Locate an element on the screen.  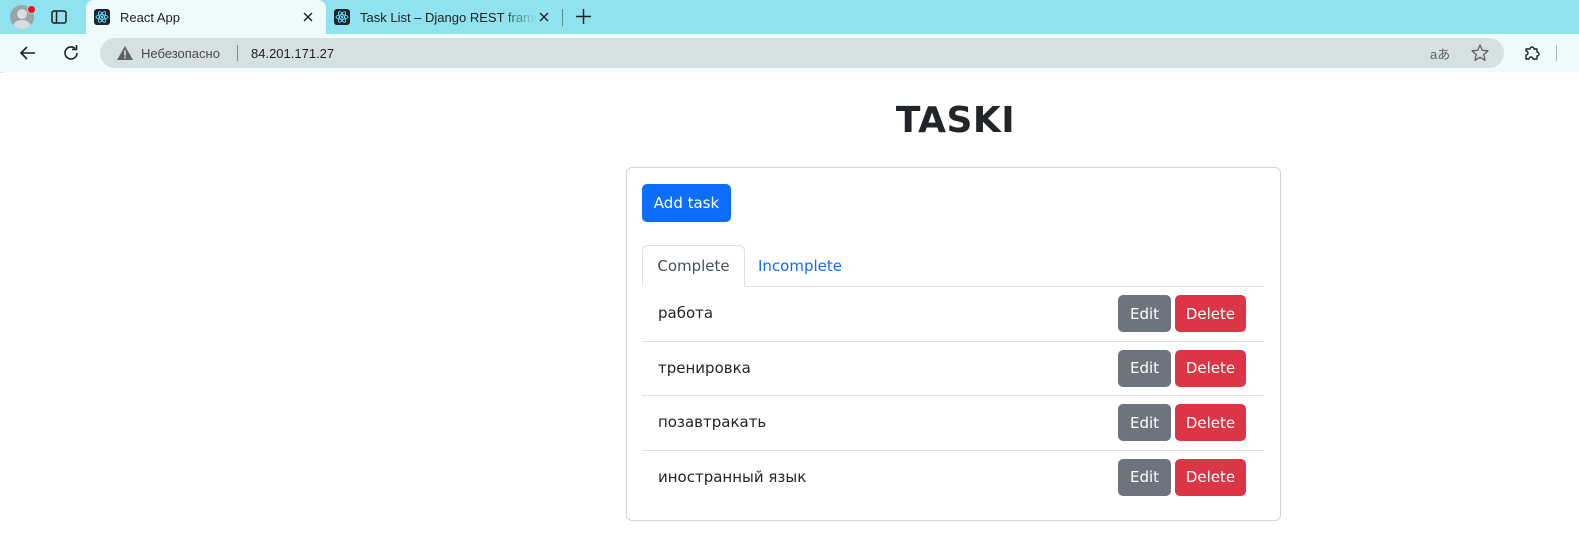
browser-tab-task-list: Task List – Django REST framework is located at coordinates (444, 17).